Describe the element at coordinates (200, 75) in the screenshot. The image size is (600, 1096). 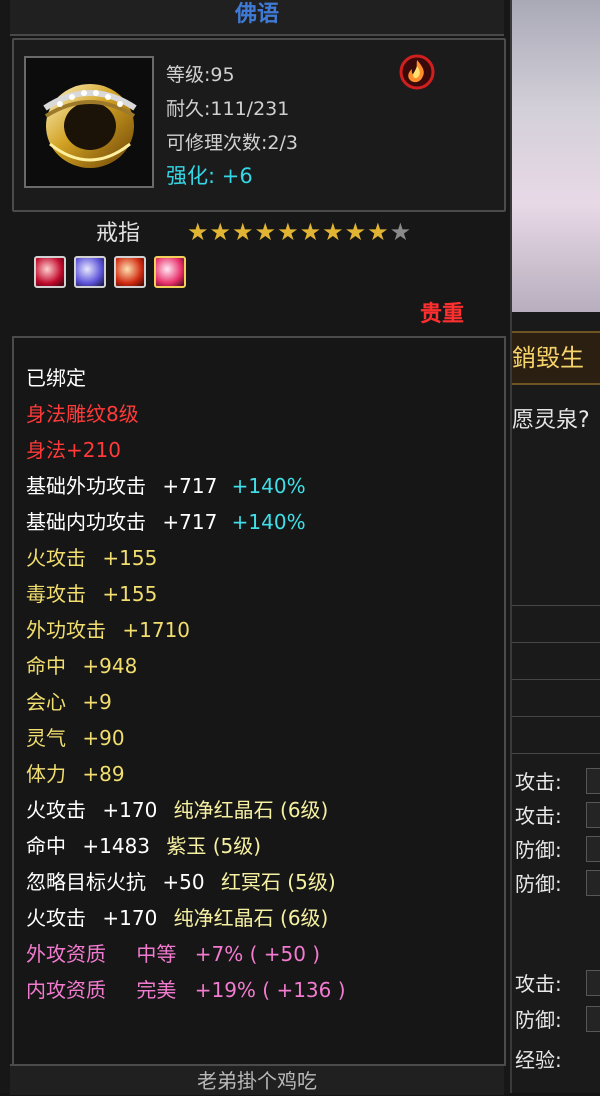
I see `item-level: 等级:95` at that location.